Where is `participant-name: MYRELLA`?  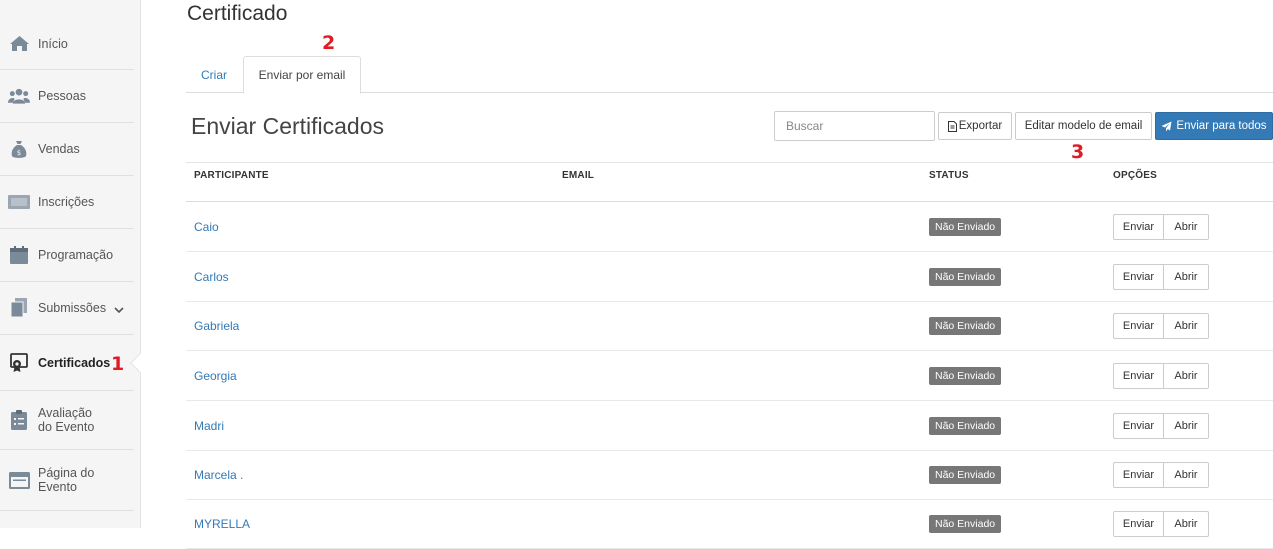
participant-name: MYRELLA is located at coordinates (222, 524).